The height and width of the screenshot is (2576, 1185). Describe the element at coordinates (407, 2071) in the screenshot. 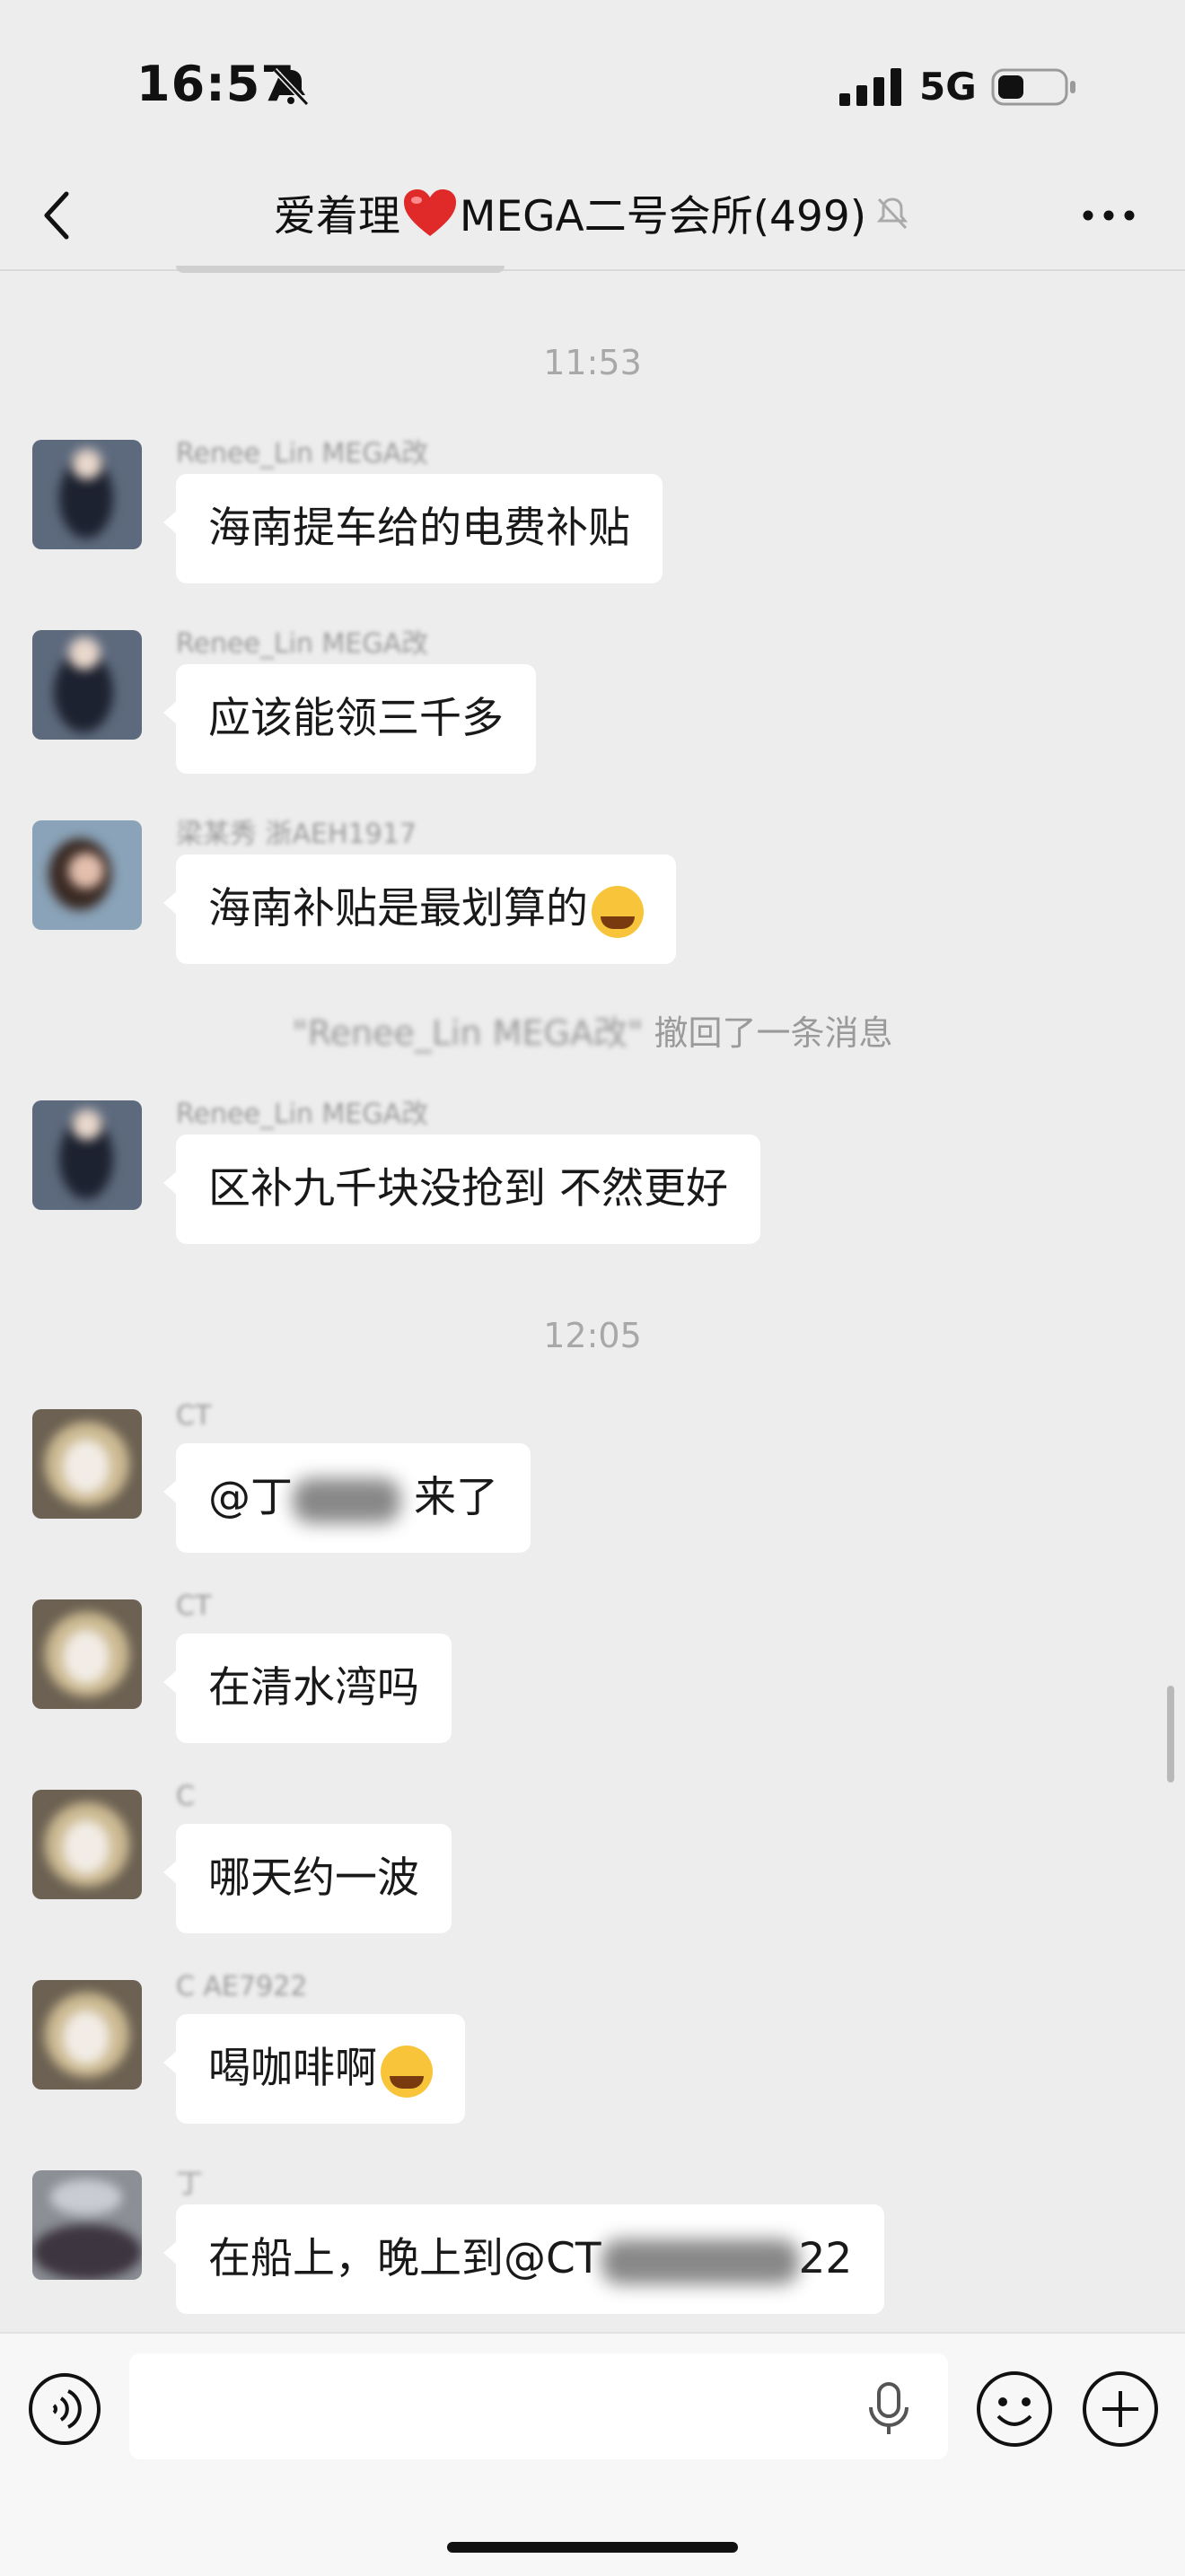

I see `tears-of-joy-emoji-icon` at that location.